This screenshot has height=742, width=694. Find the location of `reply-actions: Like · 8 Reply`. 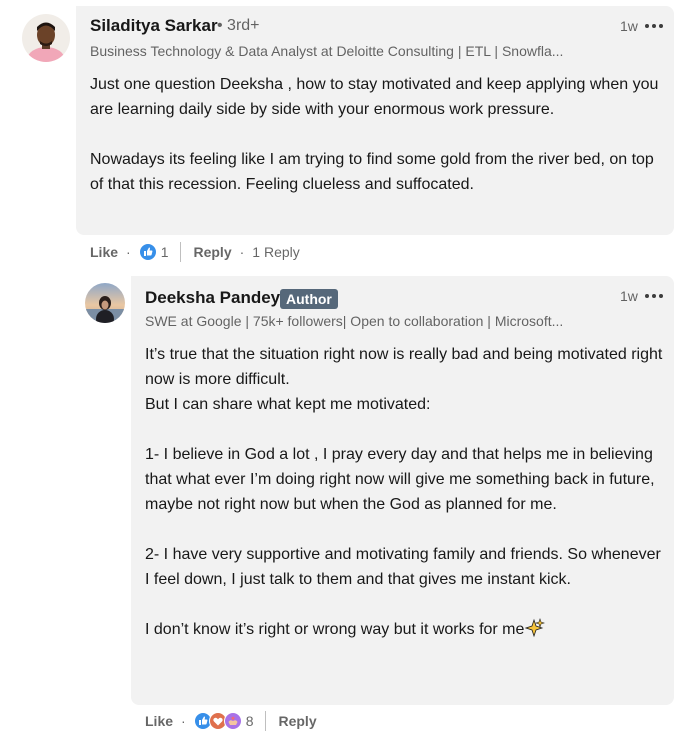

reply-actions: Like · 8 Reply is located at coordinates (231, 721).